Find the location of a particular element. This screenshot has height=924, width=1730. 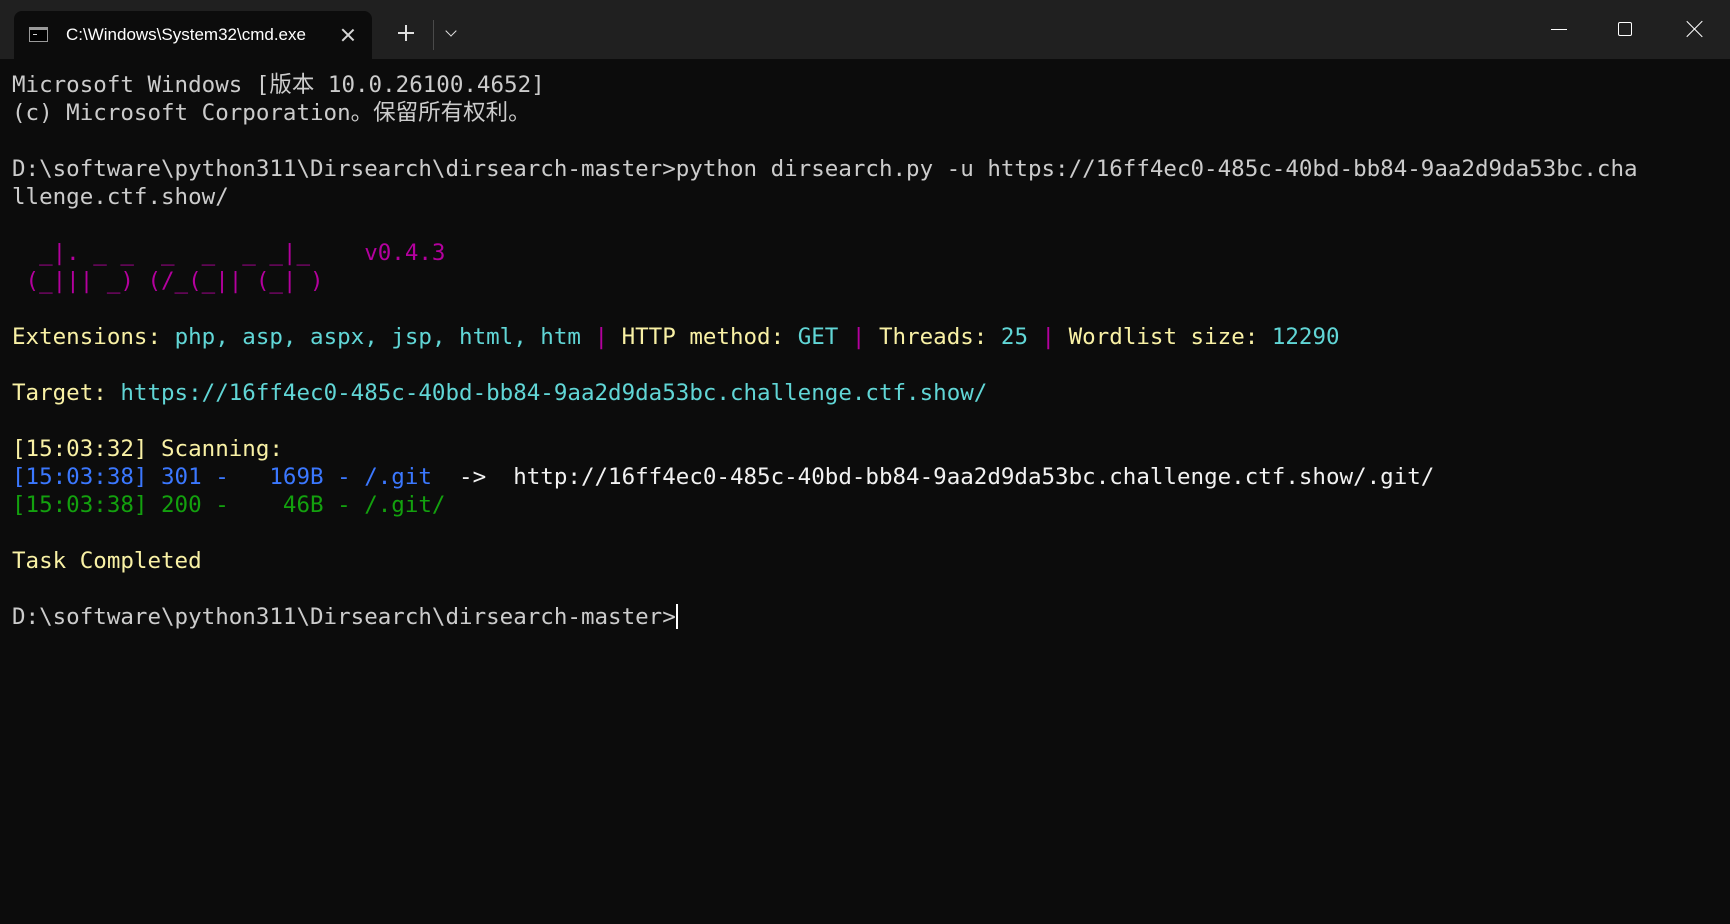

header-line: Microsoft Windows [版本 10.0.26100.4652] is located at coordinates (278, 85).